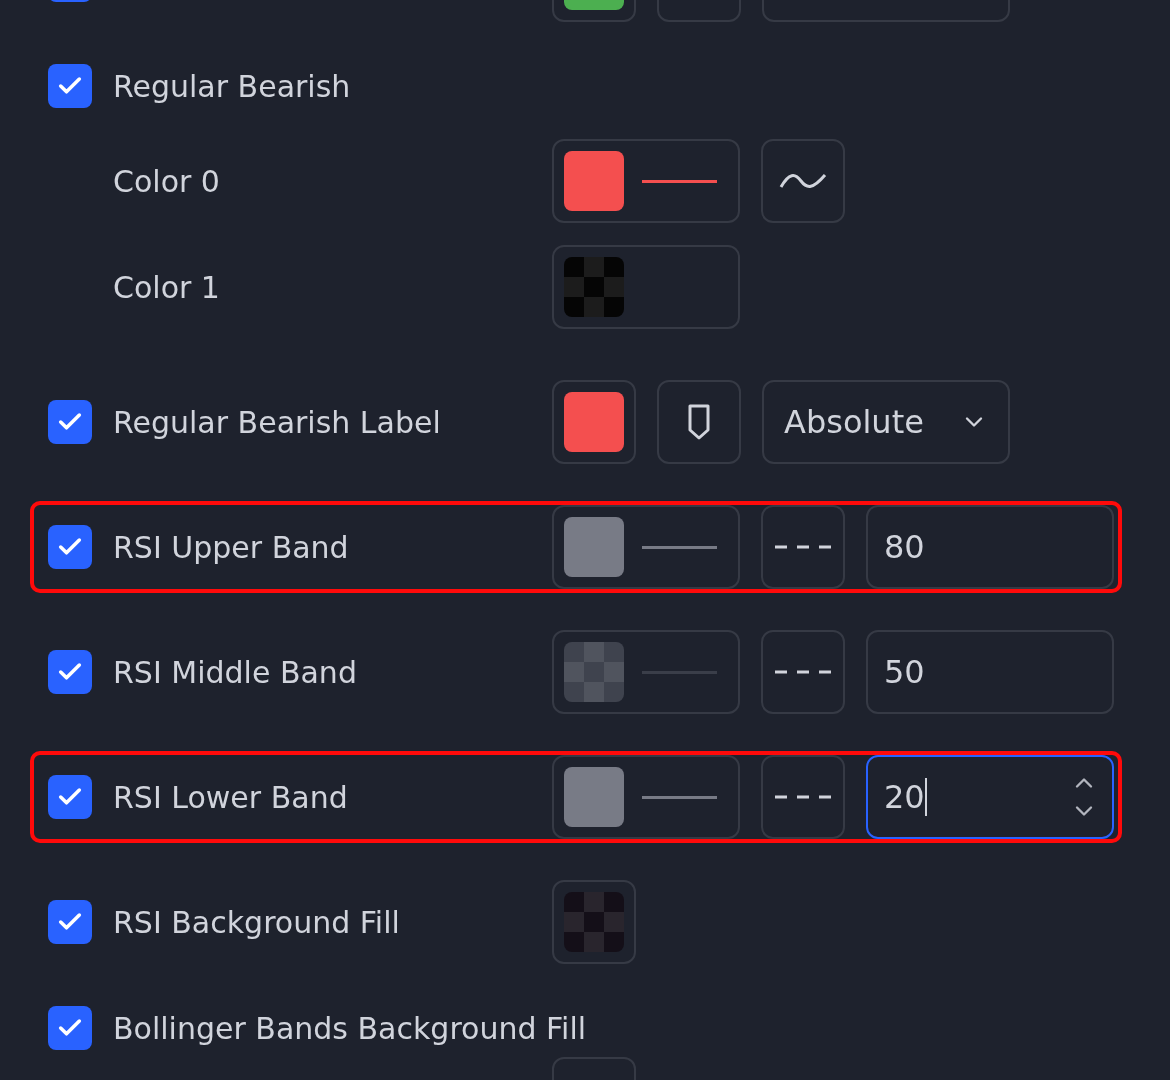  What do you see at coordinates (166, 181) in the screenshot?
I see `setting-label: Color 0` at bounding box center [166, 181].